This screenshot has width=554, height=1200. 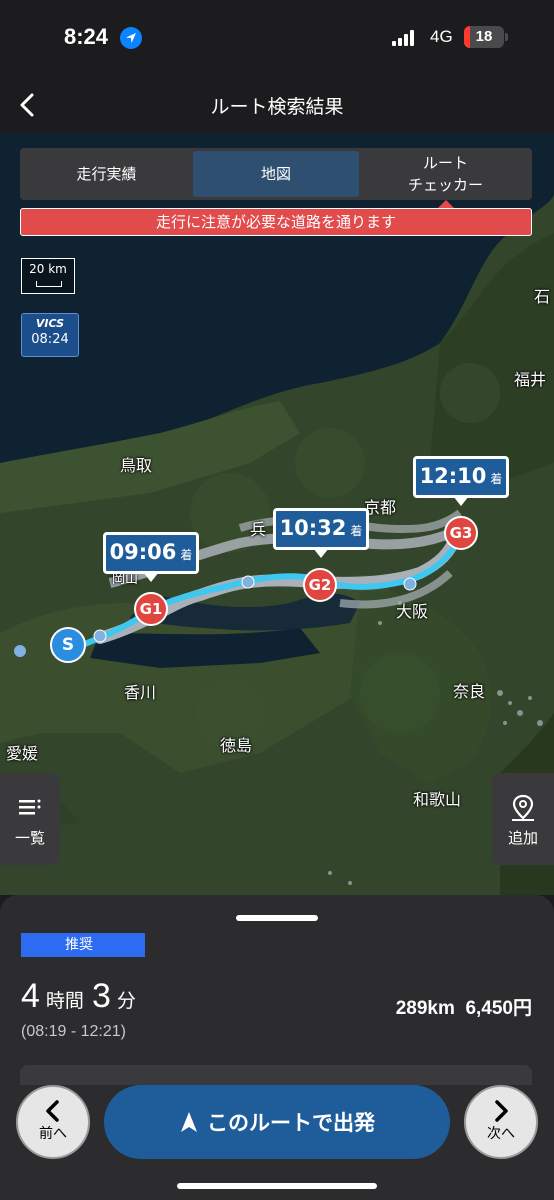 I want to click on arrival-time: 09:06, so click(x=143, y=552).